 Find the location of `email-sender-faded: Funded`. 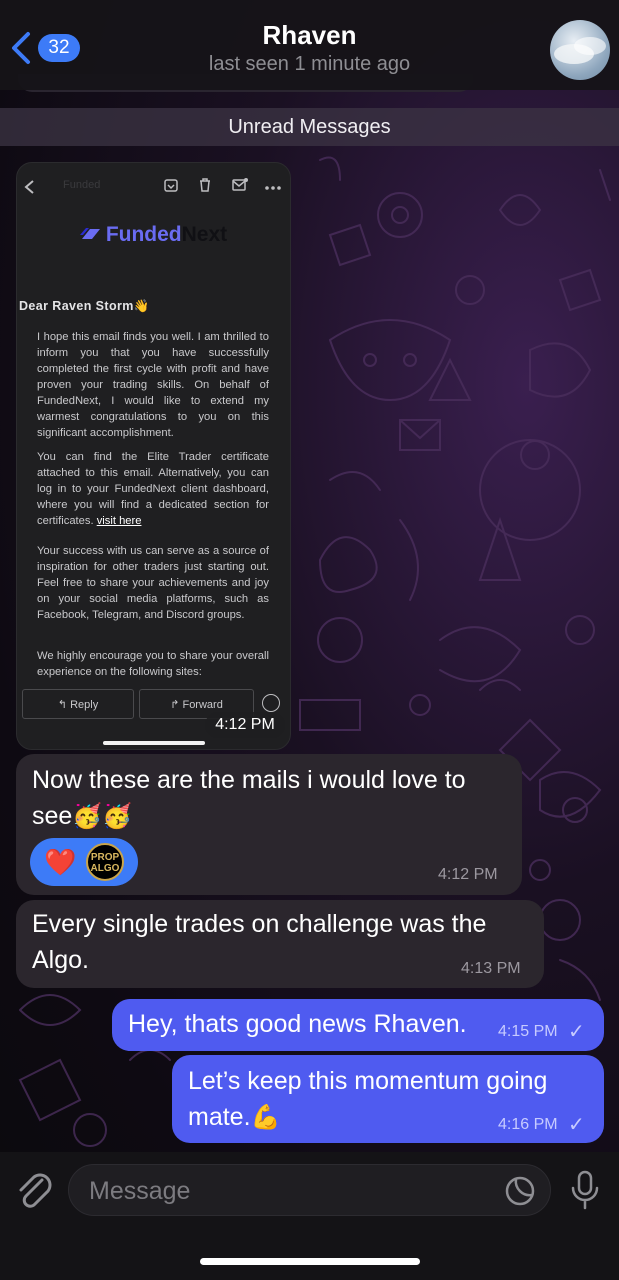

email-sender-faded: Funded is located at coordinates (82, 185).